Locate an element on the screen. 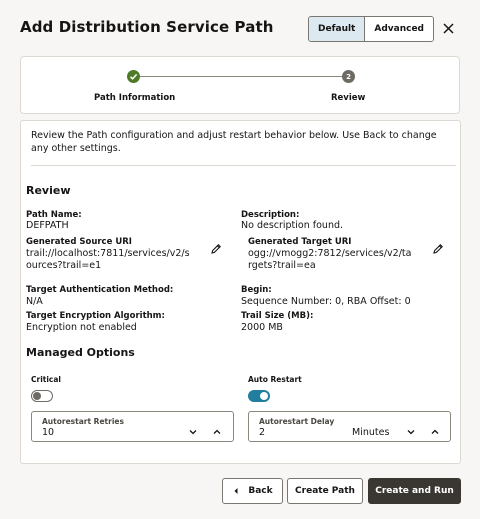 The image size is (480, 519). autorestart-retries-field: Autorestart Retries 10 is located at coordinates (132, 426).